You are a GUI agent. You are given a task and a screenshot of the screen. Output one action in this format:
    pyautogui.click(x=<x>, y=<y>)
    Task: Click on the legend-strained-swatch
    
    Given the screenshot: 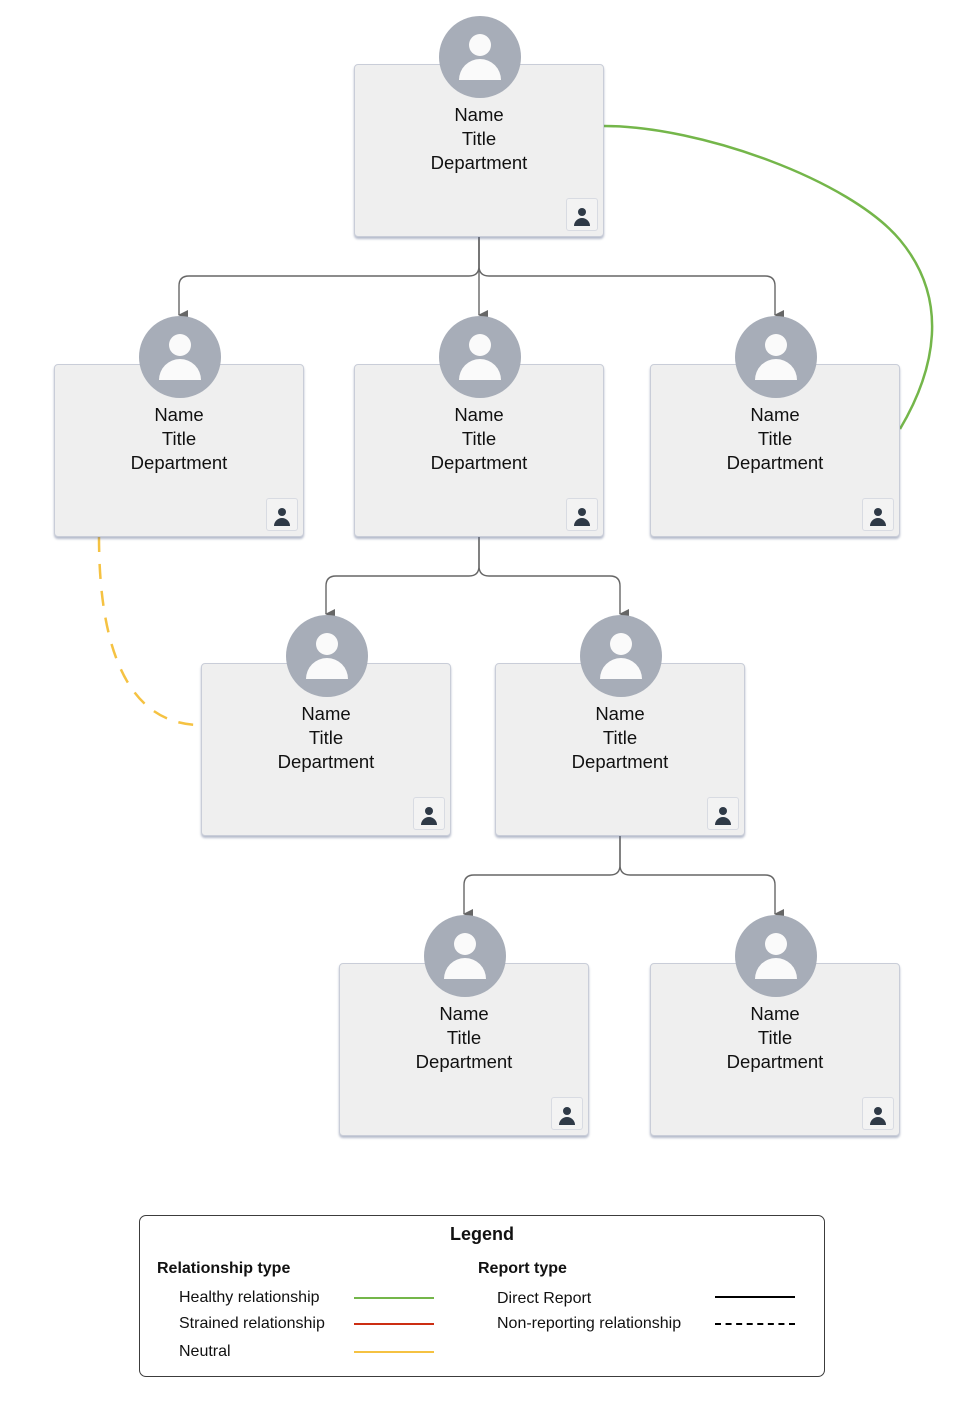 What is the action you would take?
    pyautogui.click(x=394, y=1324)
    